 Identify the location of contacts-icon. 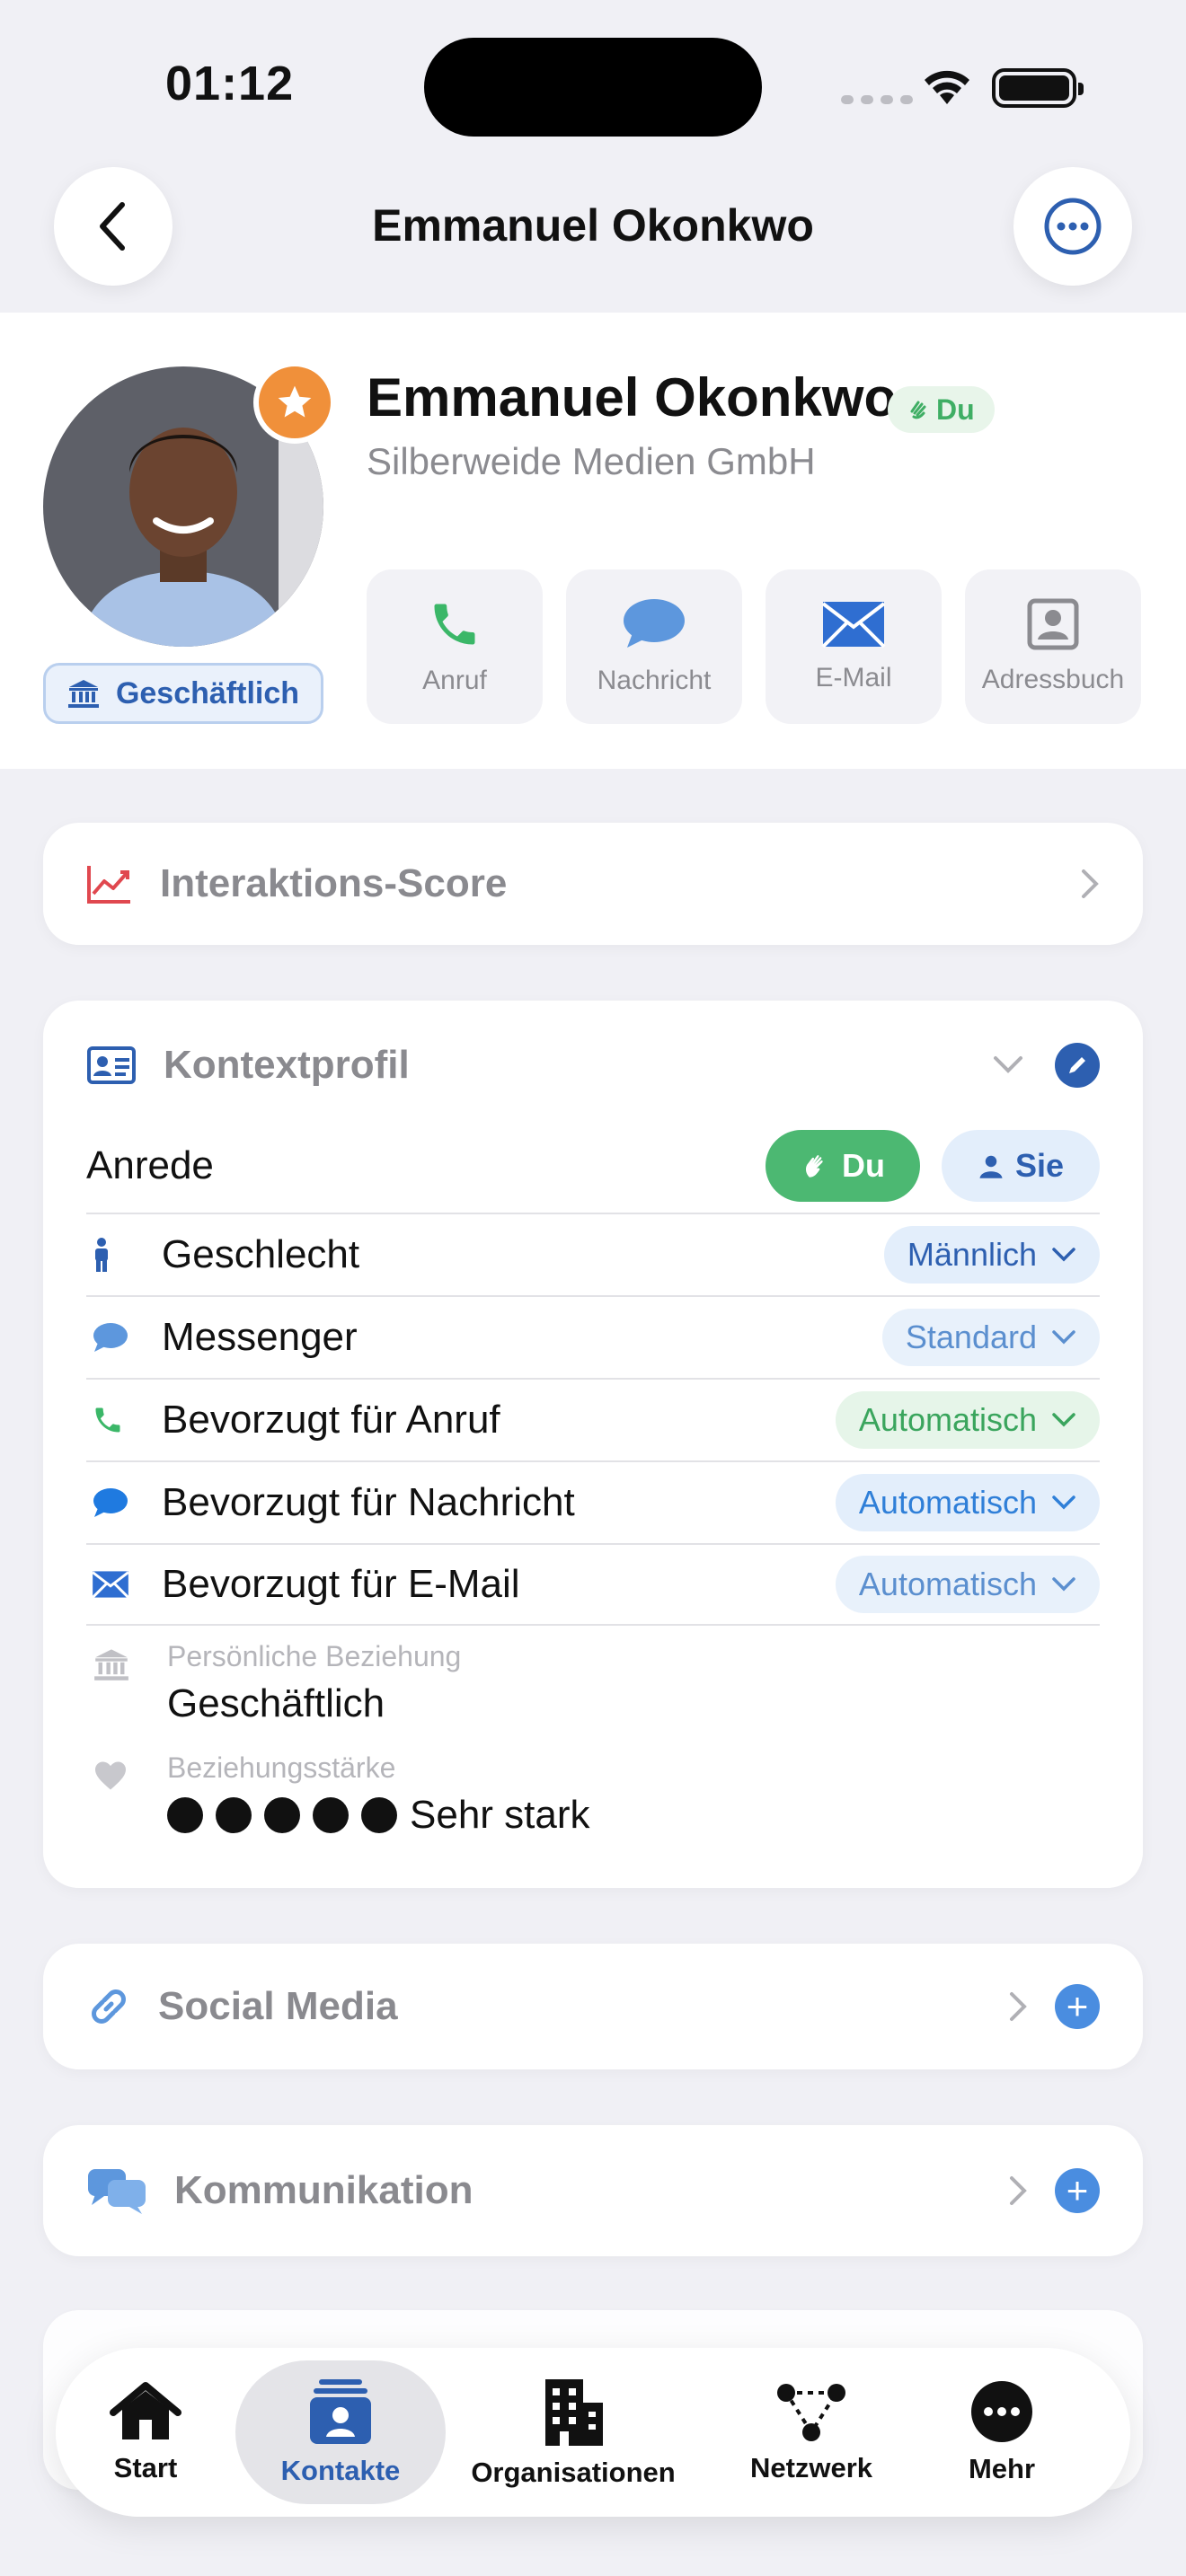
(340, 2411).